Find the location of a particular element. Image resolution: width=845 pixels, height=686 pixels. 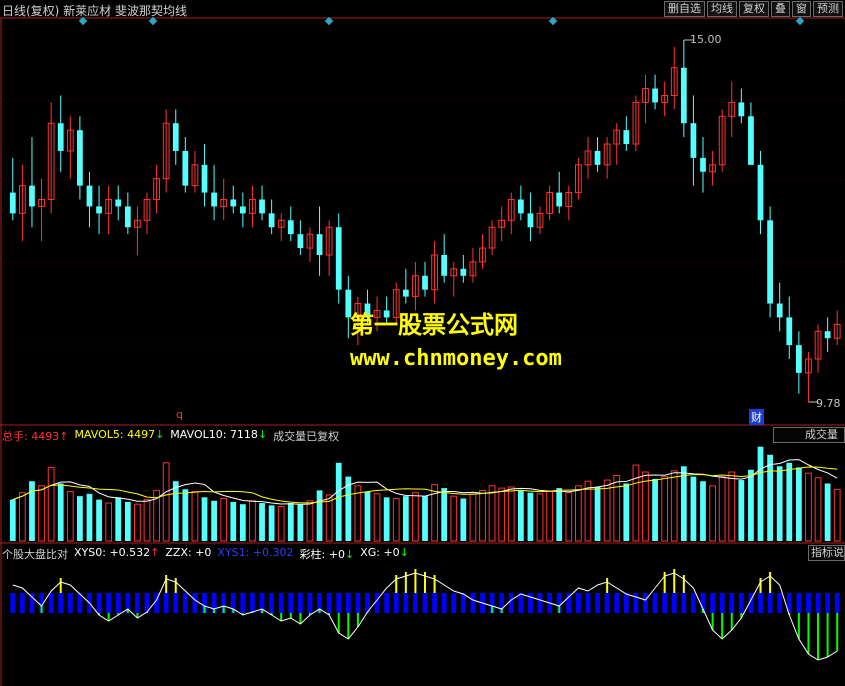

finance-marker: 财 is located at coordinates (756, 417).